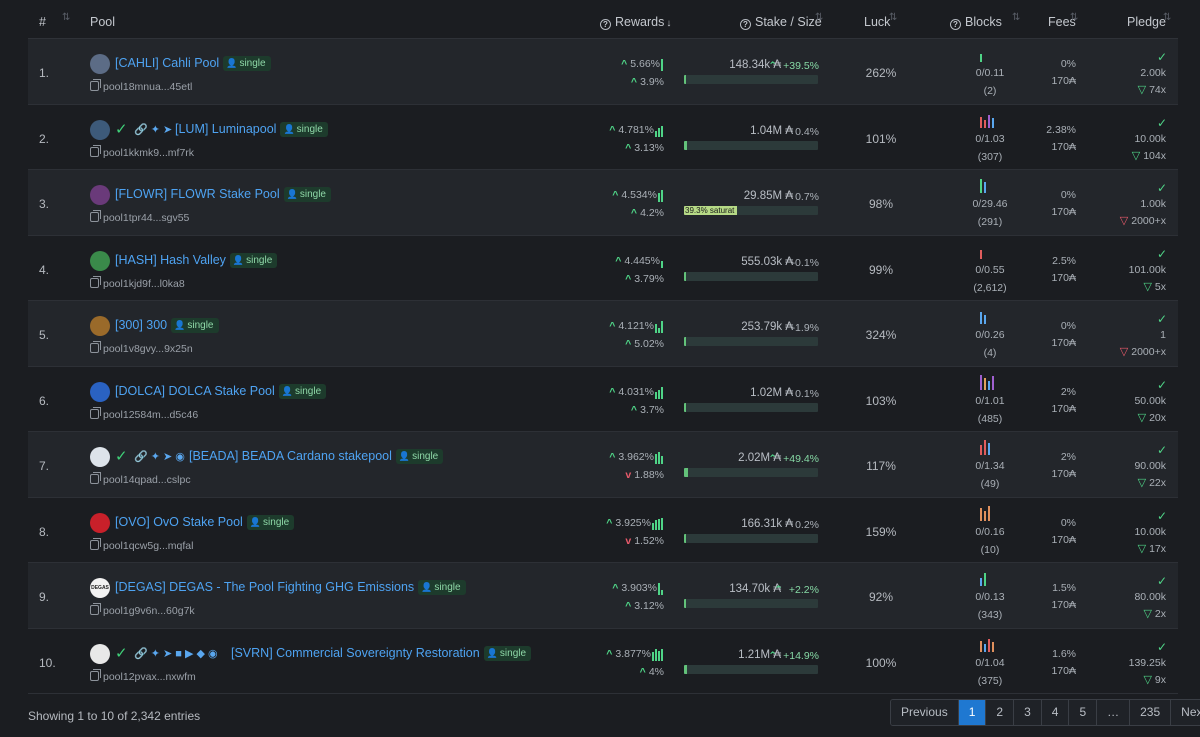 The width and height of the screenshot is (1200, 737). I want to click on pool-id: pool18mnua...45etl, so click(141, 86).